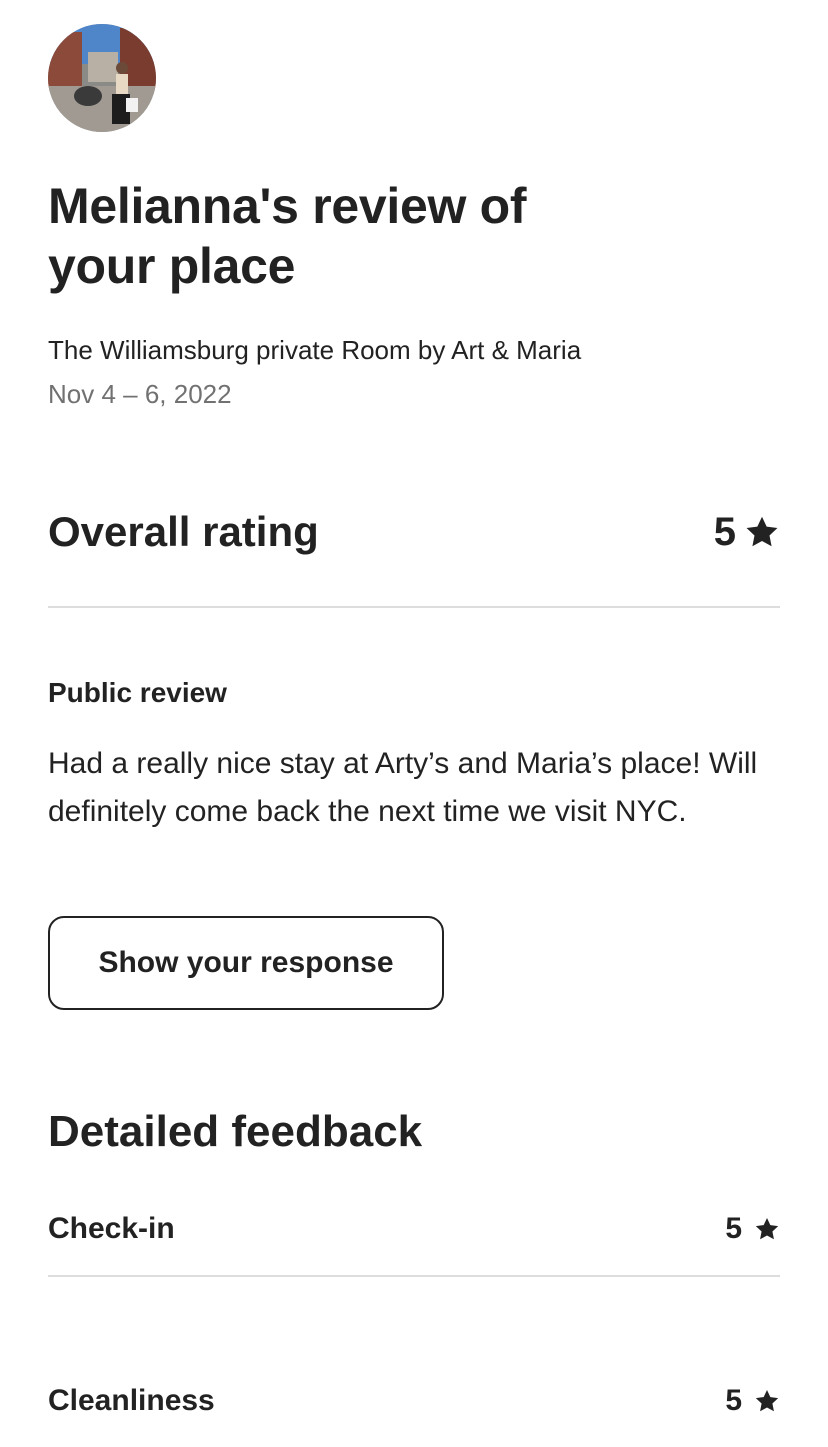 The height and width of the screenshot is (1447, 828). Describe the element at coordinates (140, 394) in the screenshot. I see `stay-dates: Nov 4 – 6, 2022` at that location.